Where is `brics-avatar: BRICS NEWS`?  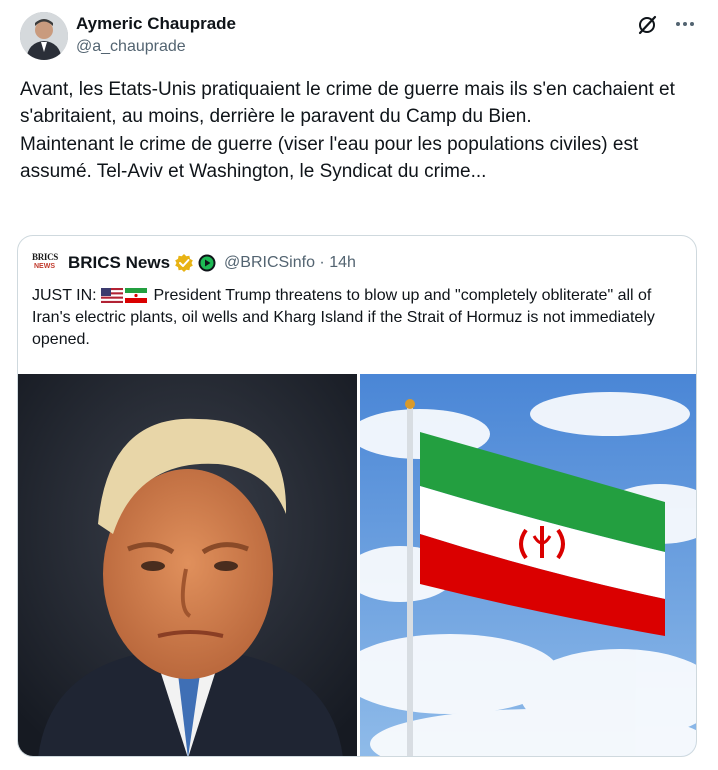 brics-avatar: BRICS NEWS is located at coordinates (46, 263).